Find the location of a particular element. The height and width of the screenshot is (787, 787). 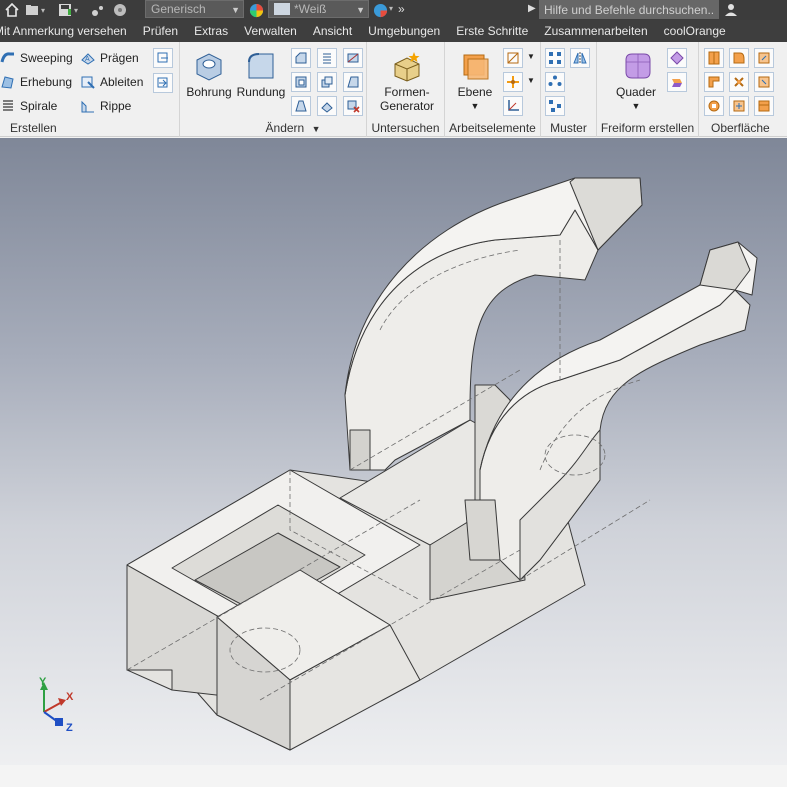

freeform-convert-icon is located at coordinates (677, 82).